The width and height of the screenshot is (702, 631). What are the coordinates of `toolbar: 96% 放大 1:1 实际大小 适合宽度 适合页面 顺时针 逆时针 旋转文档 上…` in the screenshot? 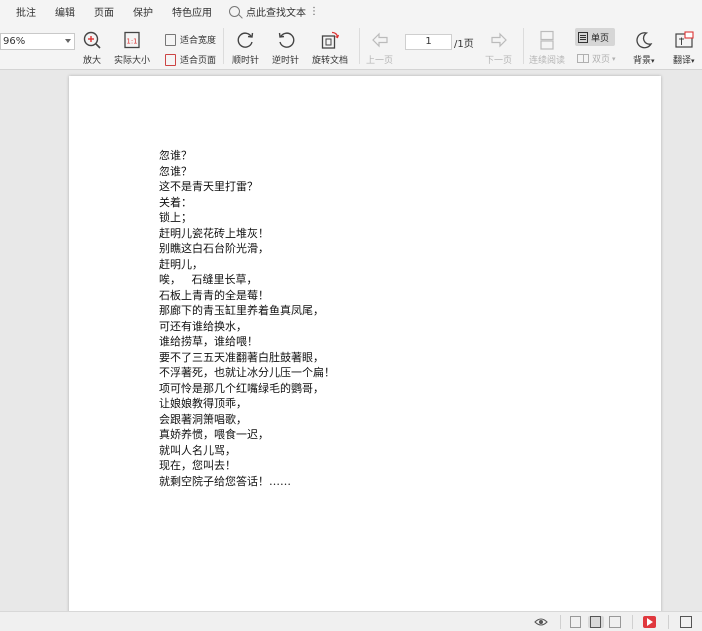 It's located at (351, 46).